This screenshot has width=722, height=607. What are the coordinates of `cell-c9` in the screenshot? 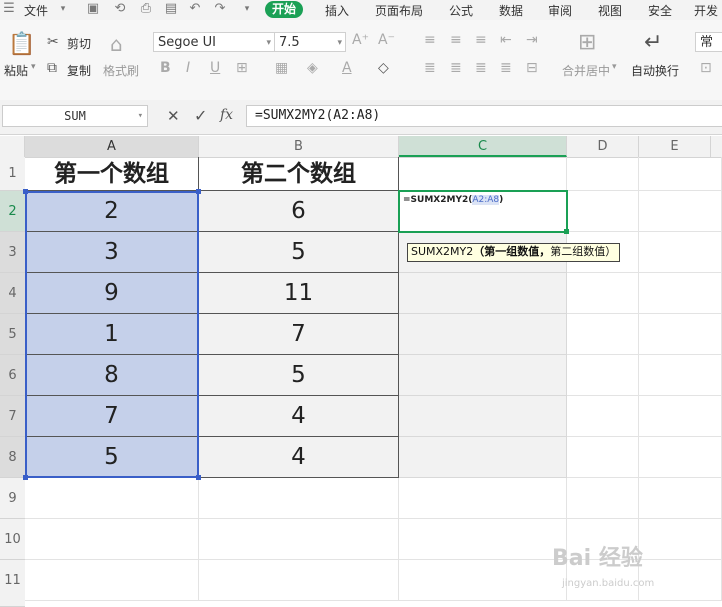 It's located at (483, 498).